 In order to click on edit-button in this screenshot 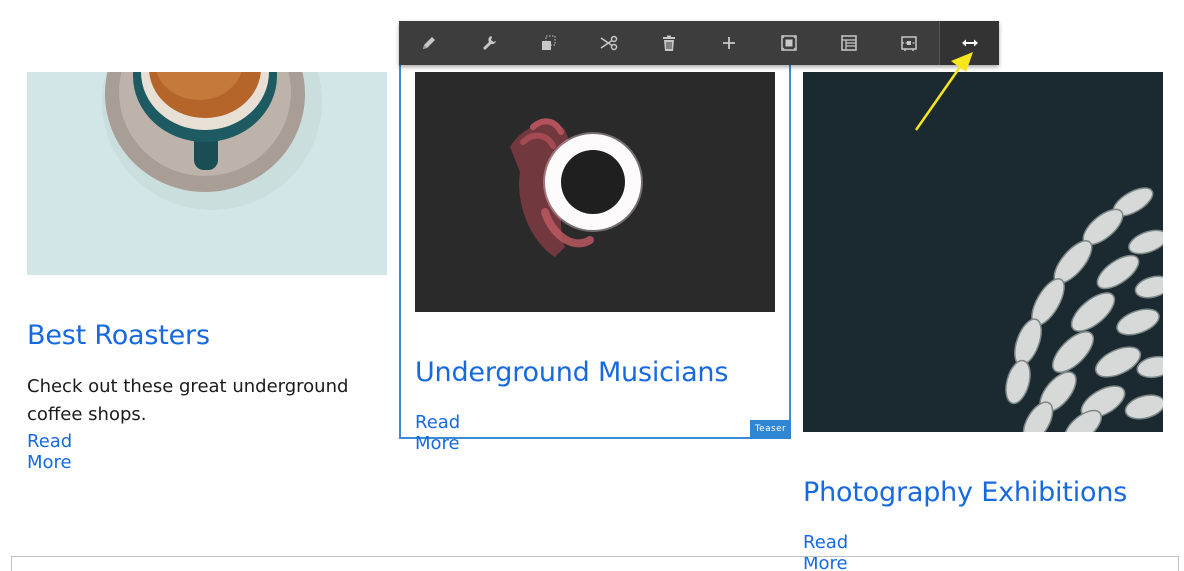, I will do `click(429, 43)`.